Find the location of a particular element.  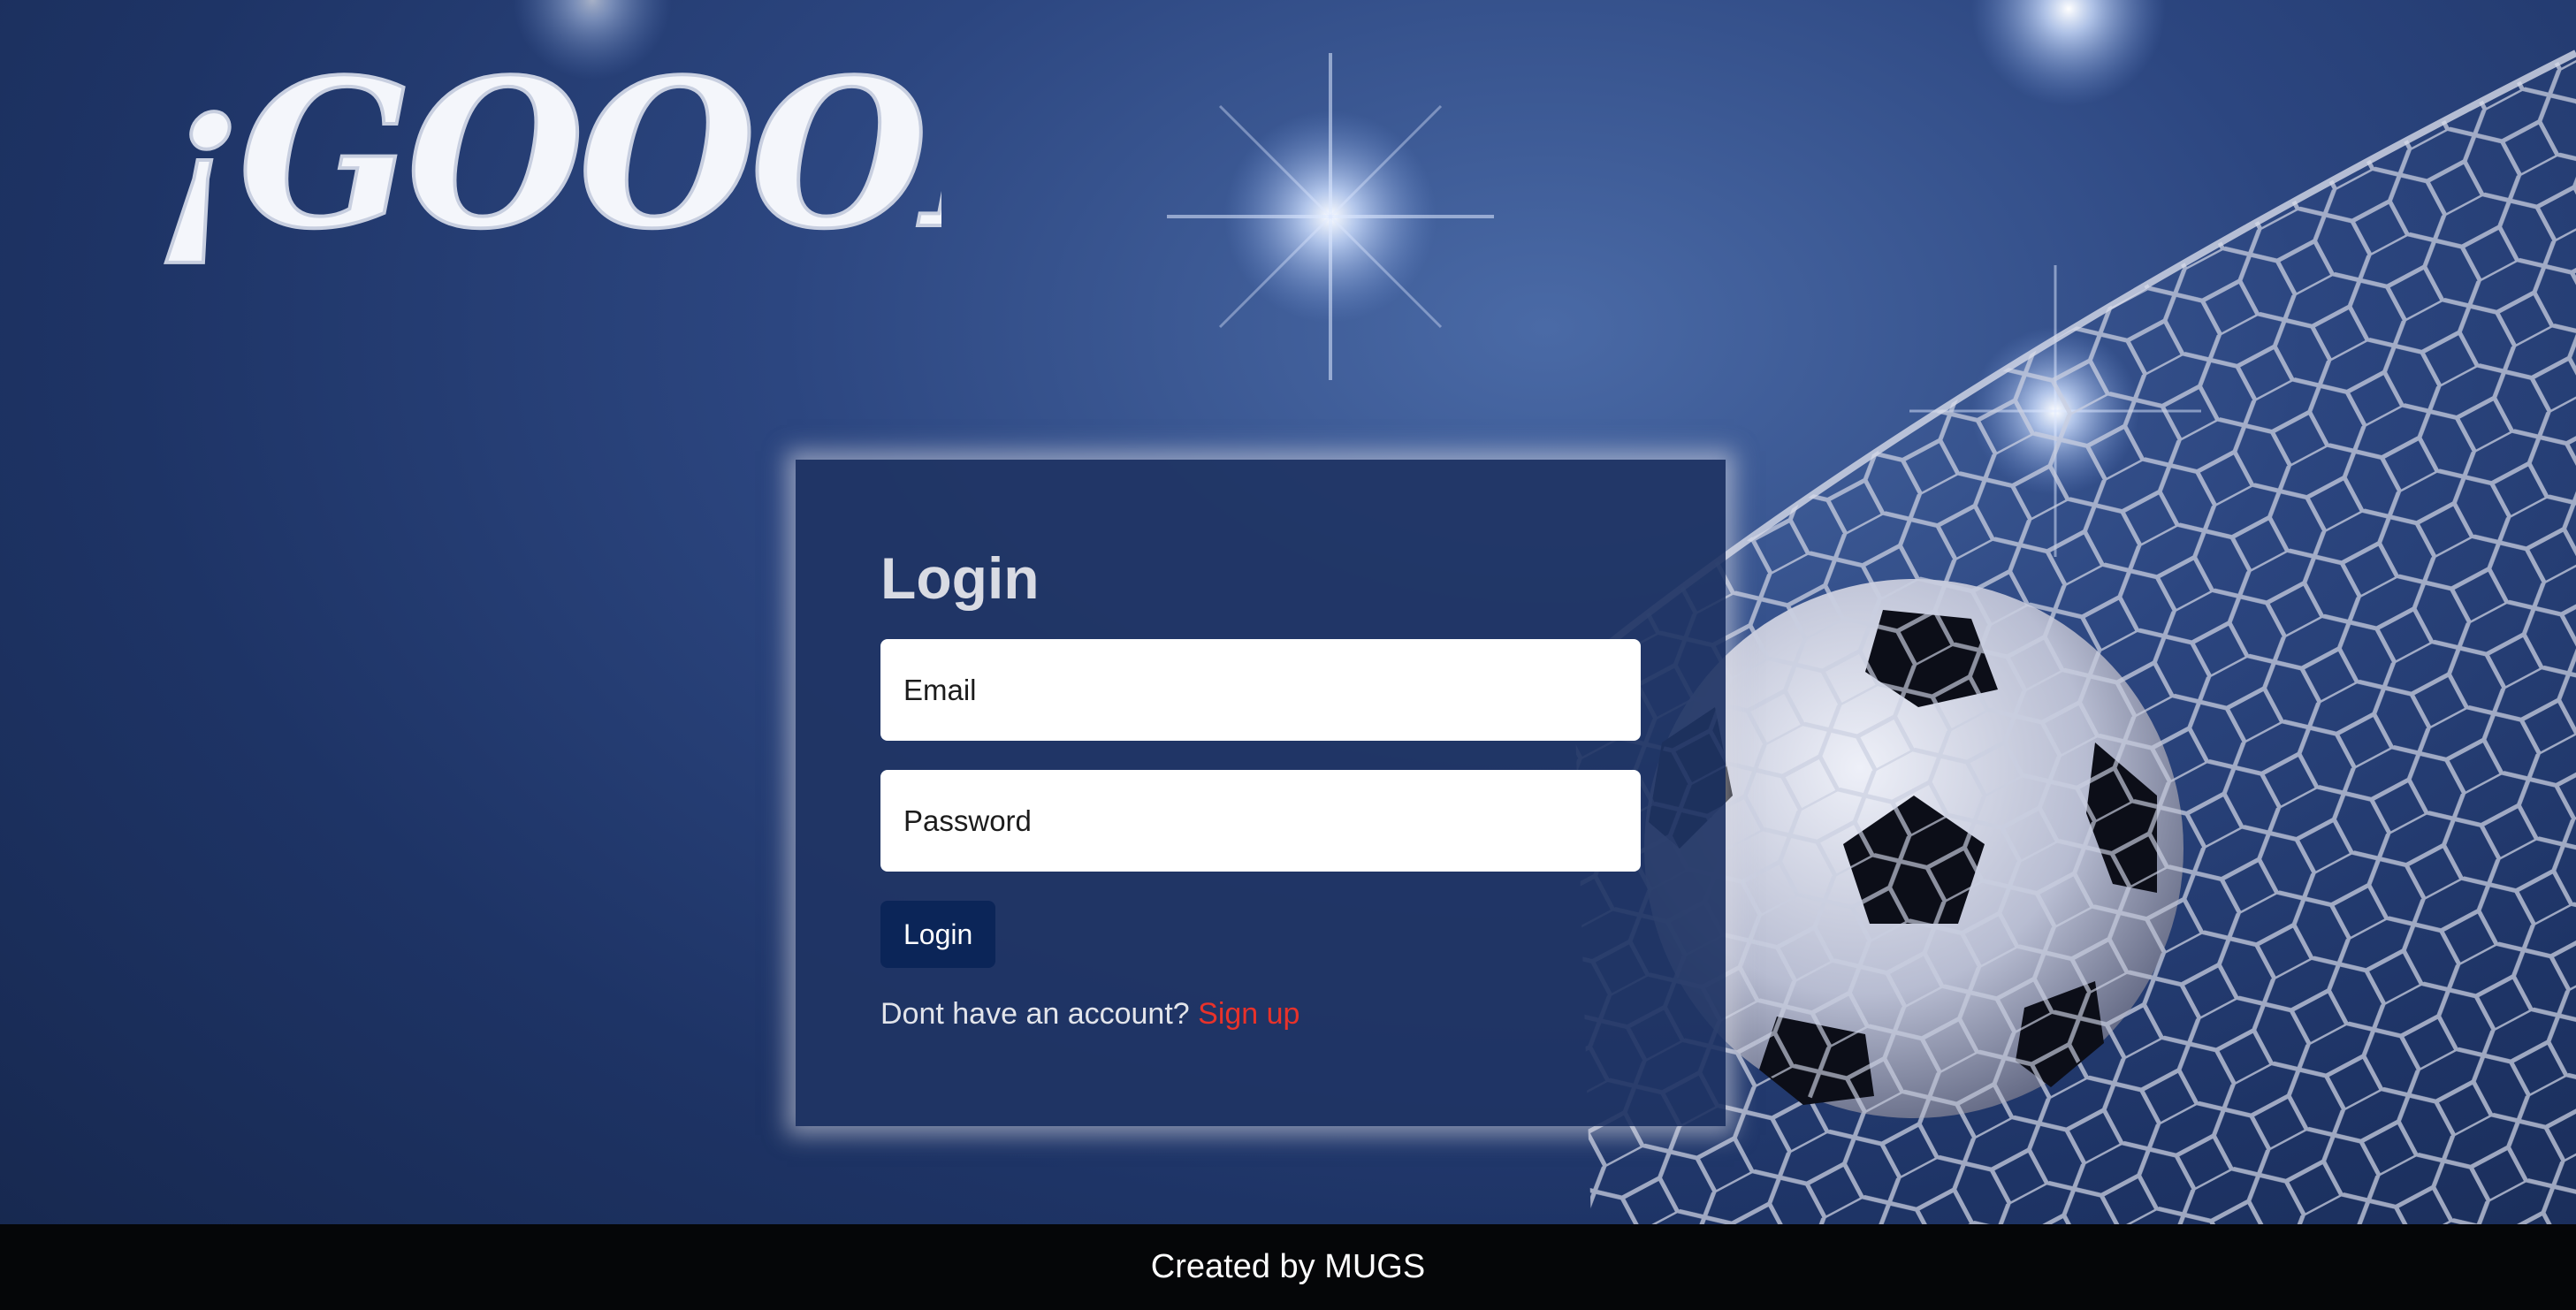

signup-prompt-text: Dont have an account? is located at coordinates (1039, 1014).